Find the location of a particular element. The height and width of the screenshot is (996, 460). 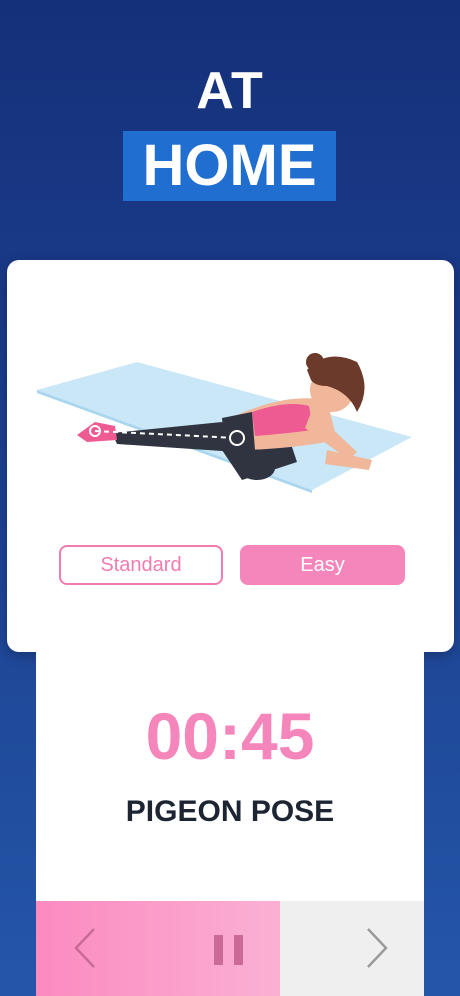

title-home-highlight: HOME is located at coordinates (229, 166).